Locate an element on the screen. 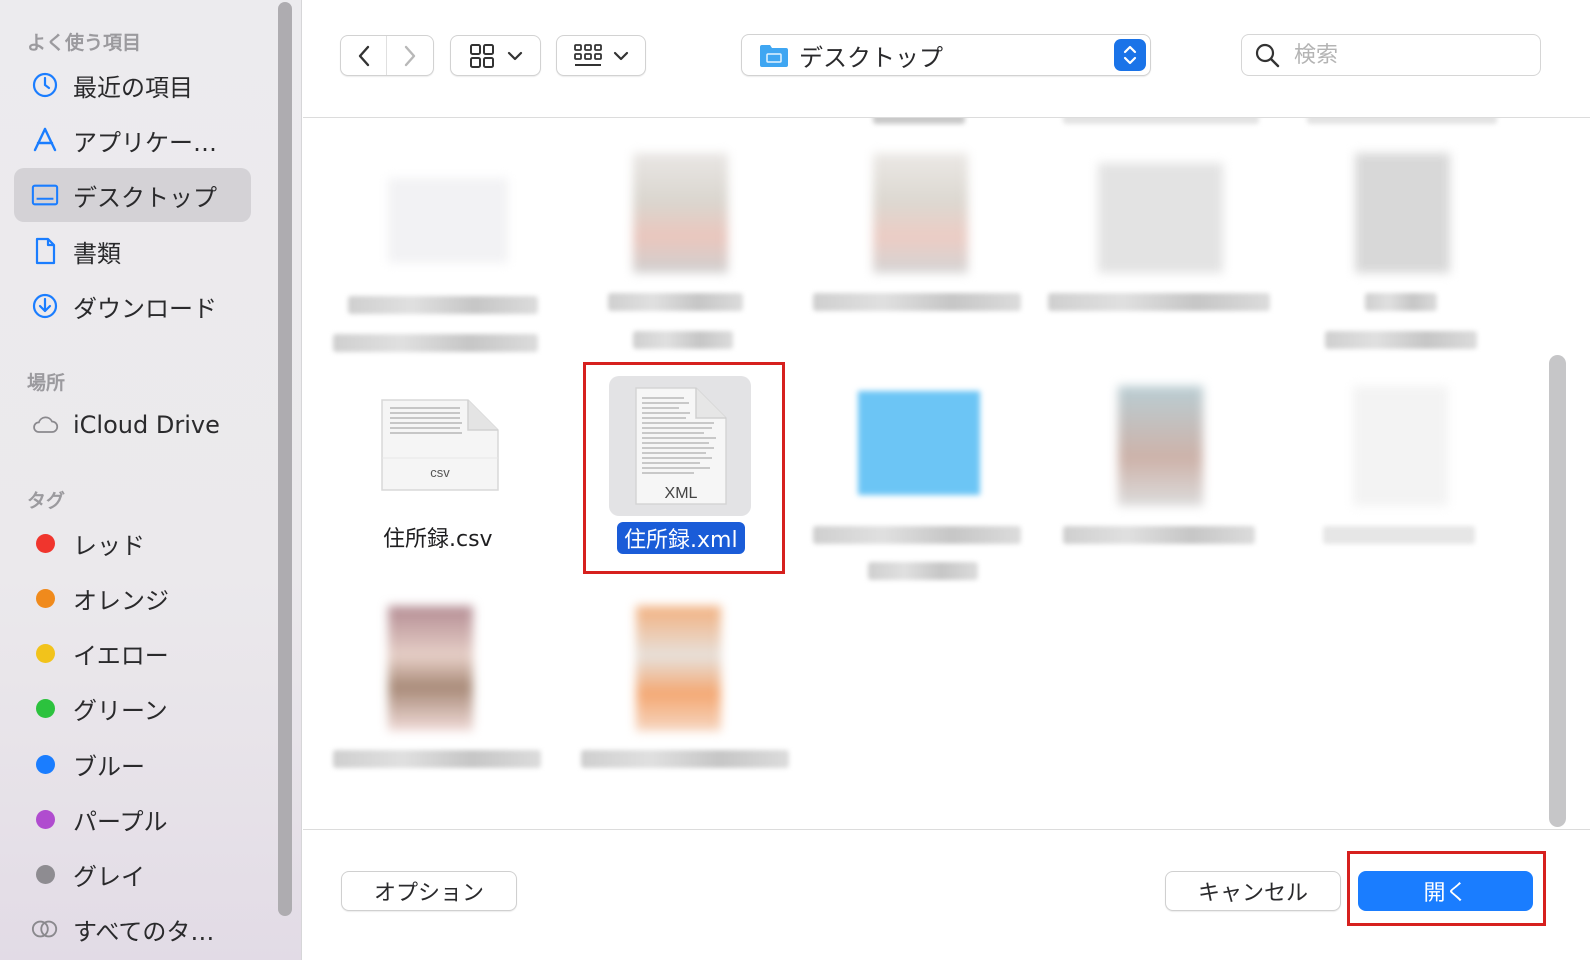 Image resolution: width=1590 pixels, height=960 pixels. sidebar-item-label: イエロー is located at coordinates (121, 655).